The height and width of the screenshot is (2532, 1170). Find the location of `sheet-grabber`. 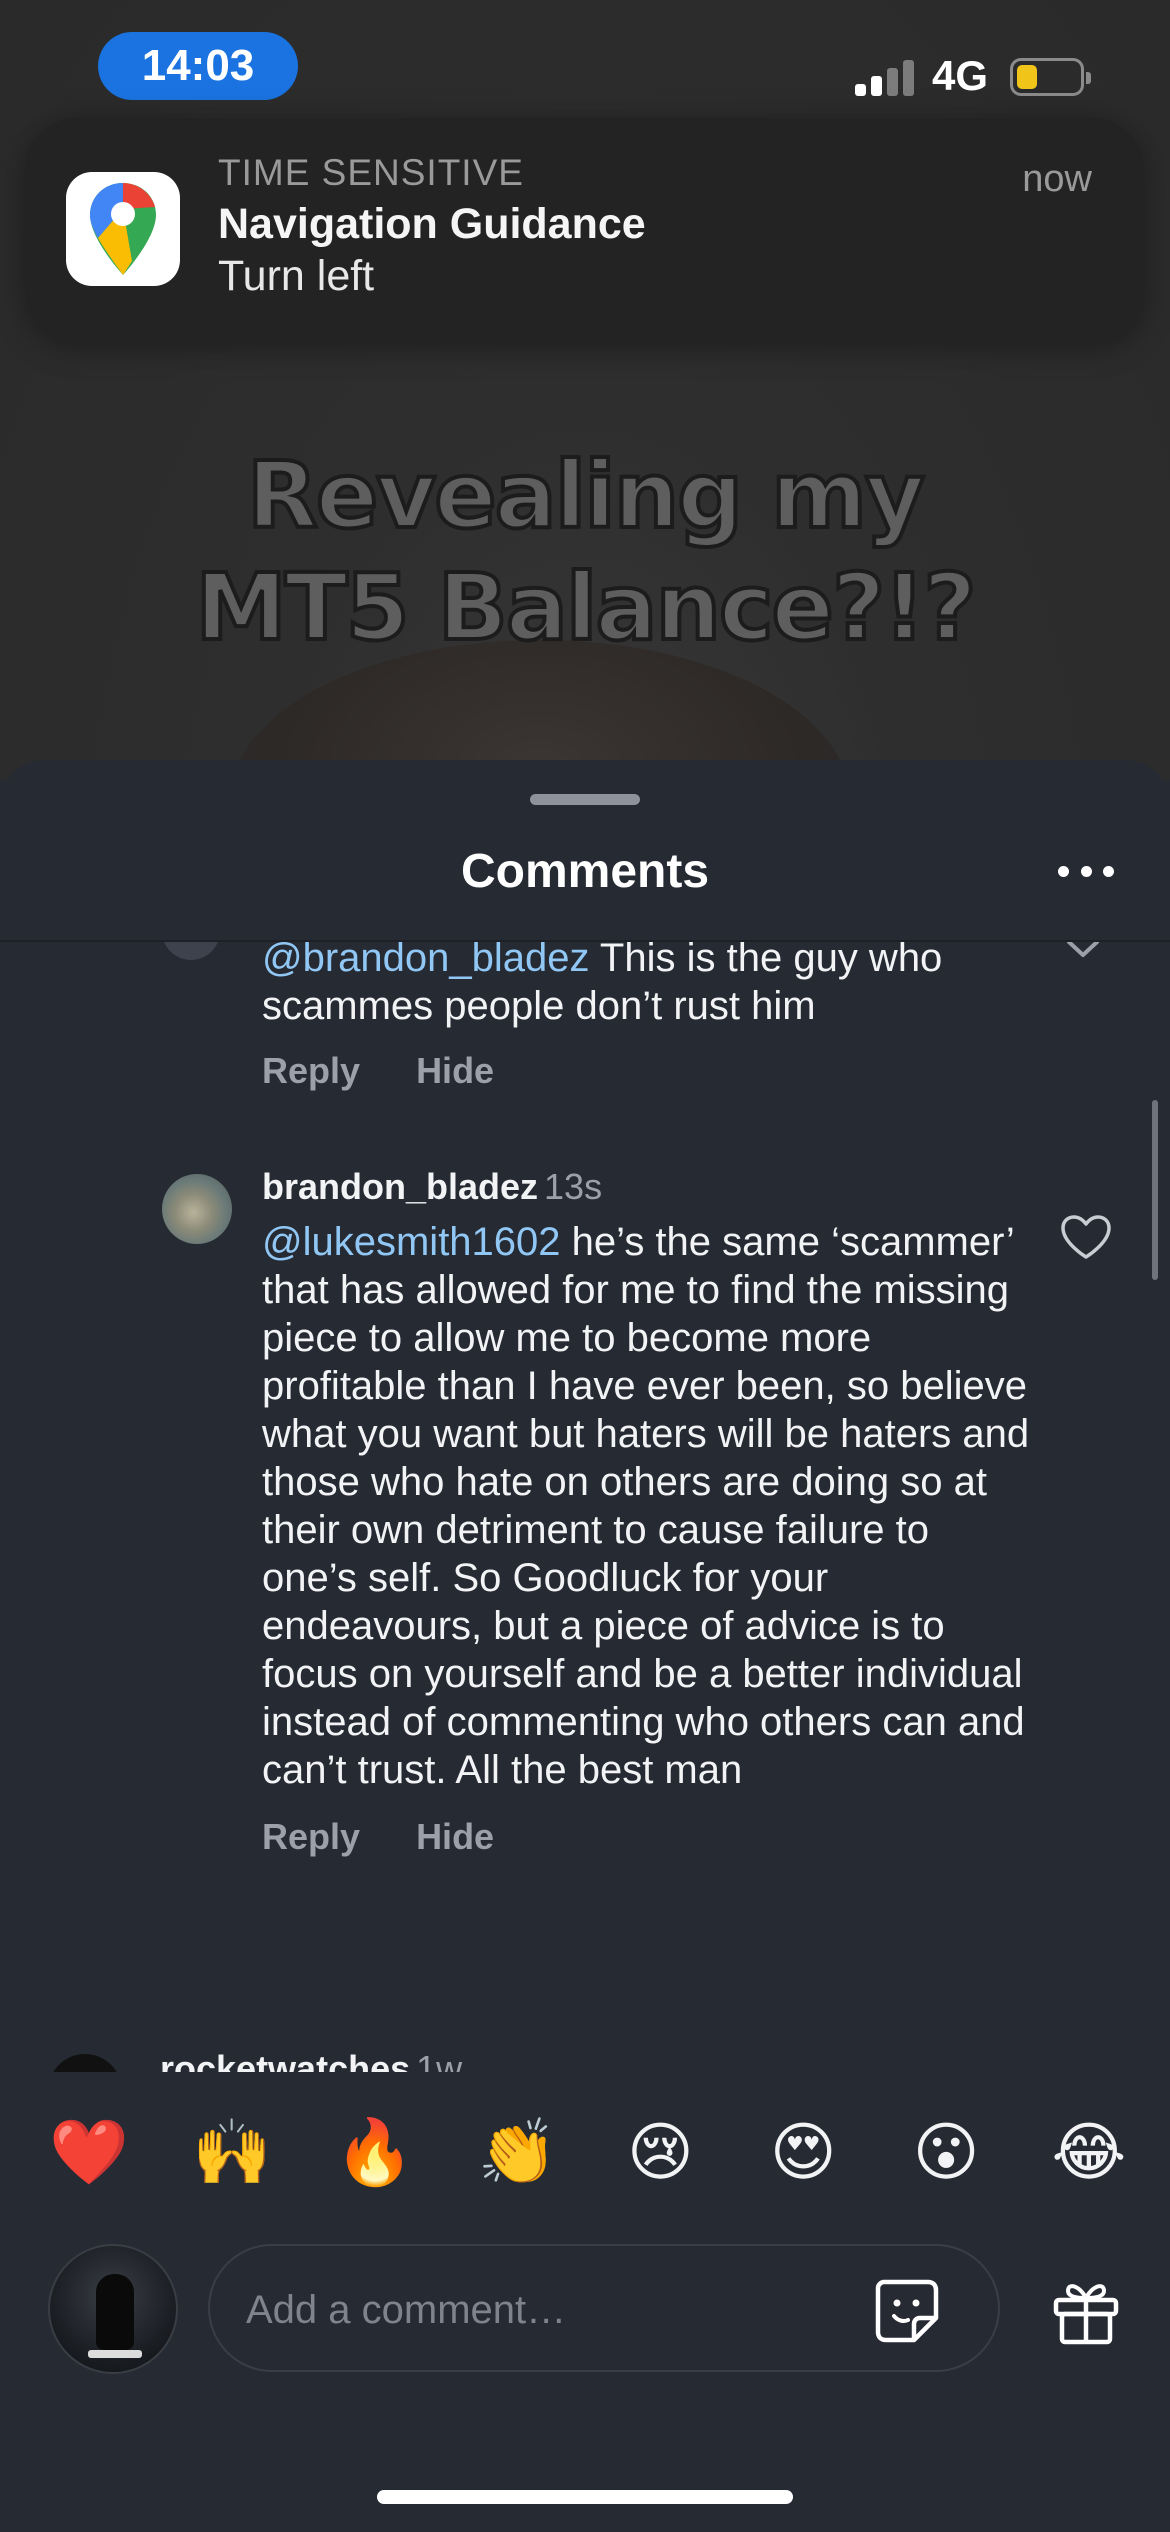

sheet-grabber is located at coordinates (585, 799).